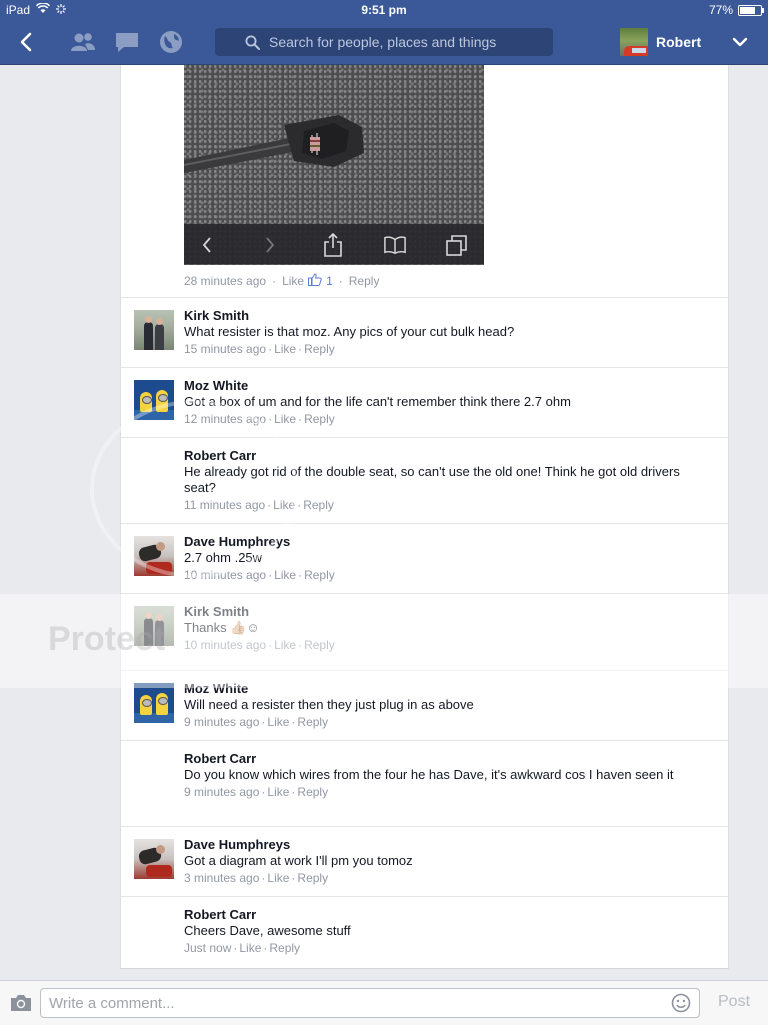 This screenshot has height=1025, width=768. I want to click on status-time: 9:51 pm, so click(384, 10).